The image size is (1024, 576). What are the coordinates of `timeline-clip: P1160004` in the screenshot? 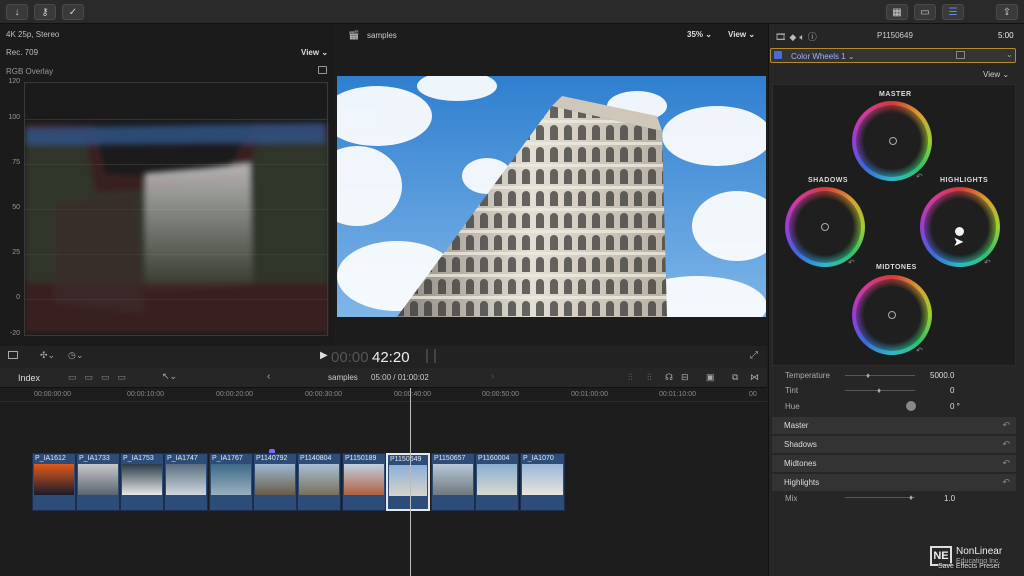 It's located at (497, 482).